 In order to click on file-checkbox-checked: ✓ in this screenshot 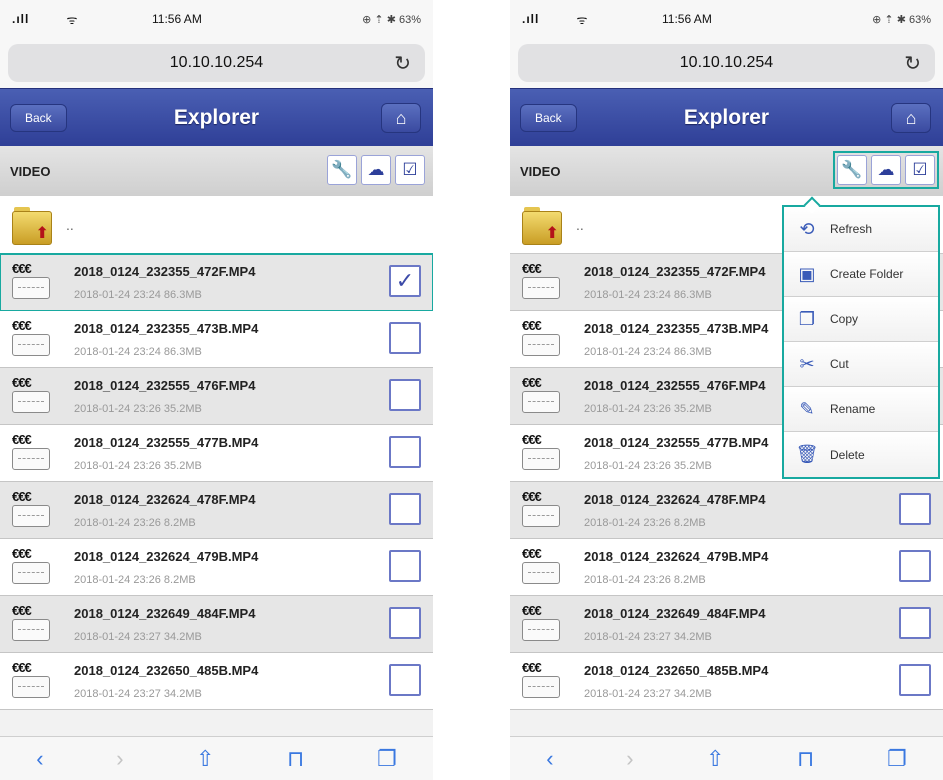, I will do `click(405, 281)`.